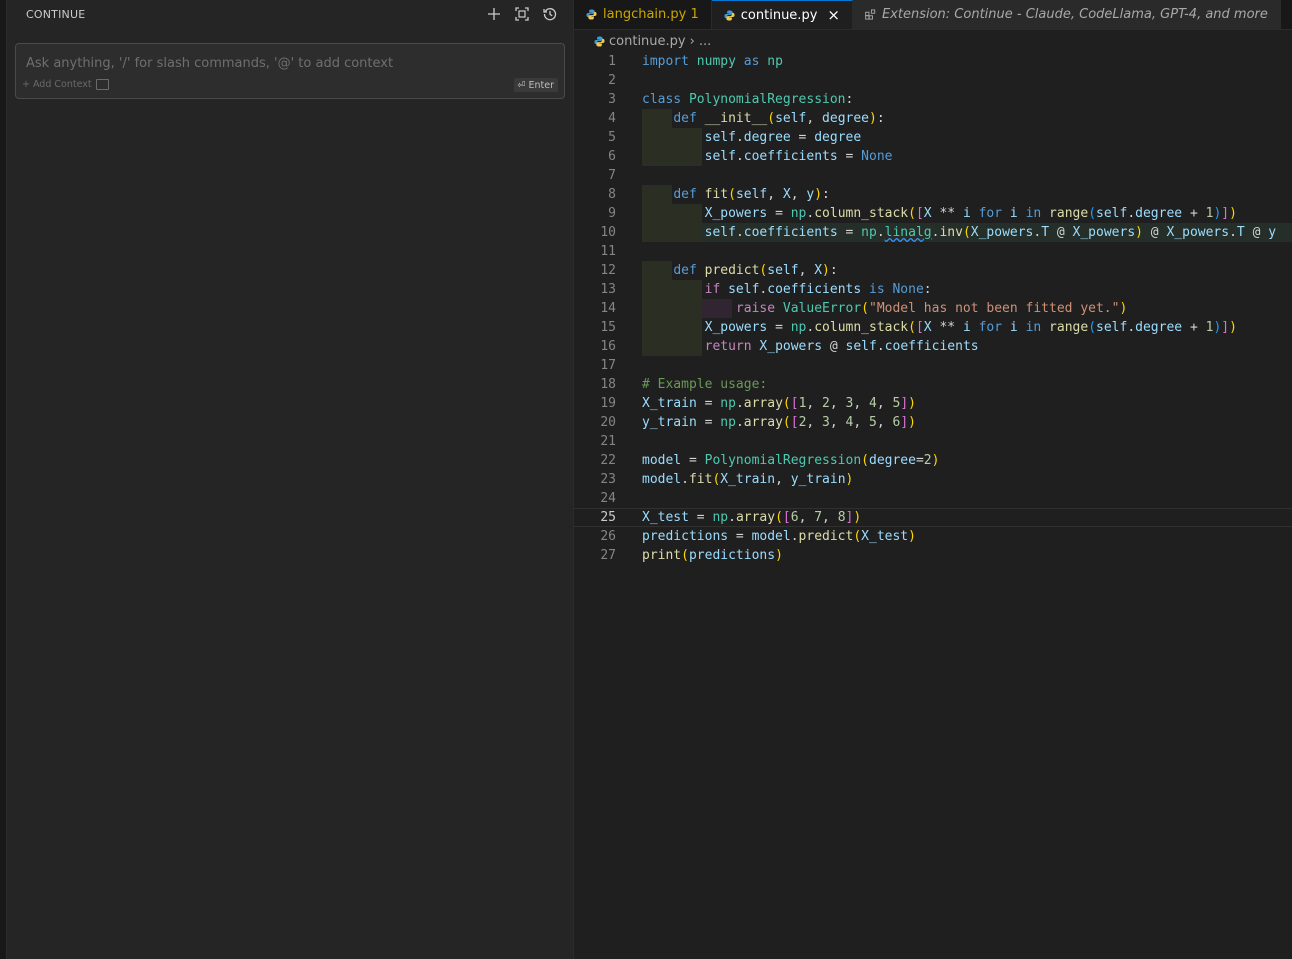 This screenshot has width=1292, height=959. I want to click on code-line: 8 def fit(self, X, y):, so click(933, 194).